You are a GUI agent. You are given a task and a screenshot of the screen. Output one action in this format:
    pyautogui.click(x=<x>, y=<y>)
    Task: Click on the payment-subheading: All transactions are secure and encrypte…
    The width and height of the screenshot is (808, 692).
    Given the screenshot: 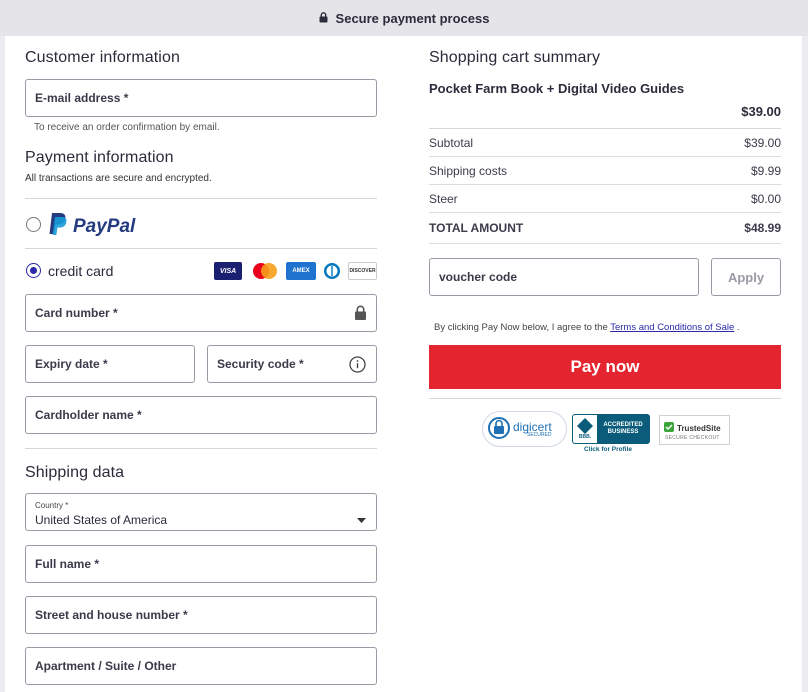 What is the action you would take?
    pyautogui.click(x=118, y=178)
    